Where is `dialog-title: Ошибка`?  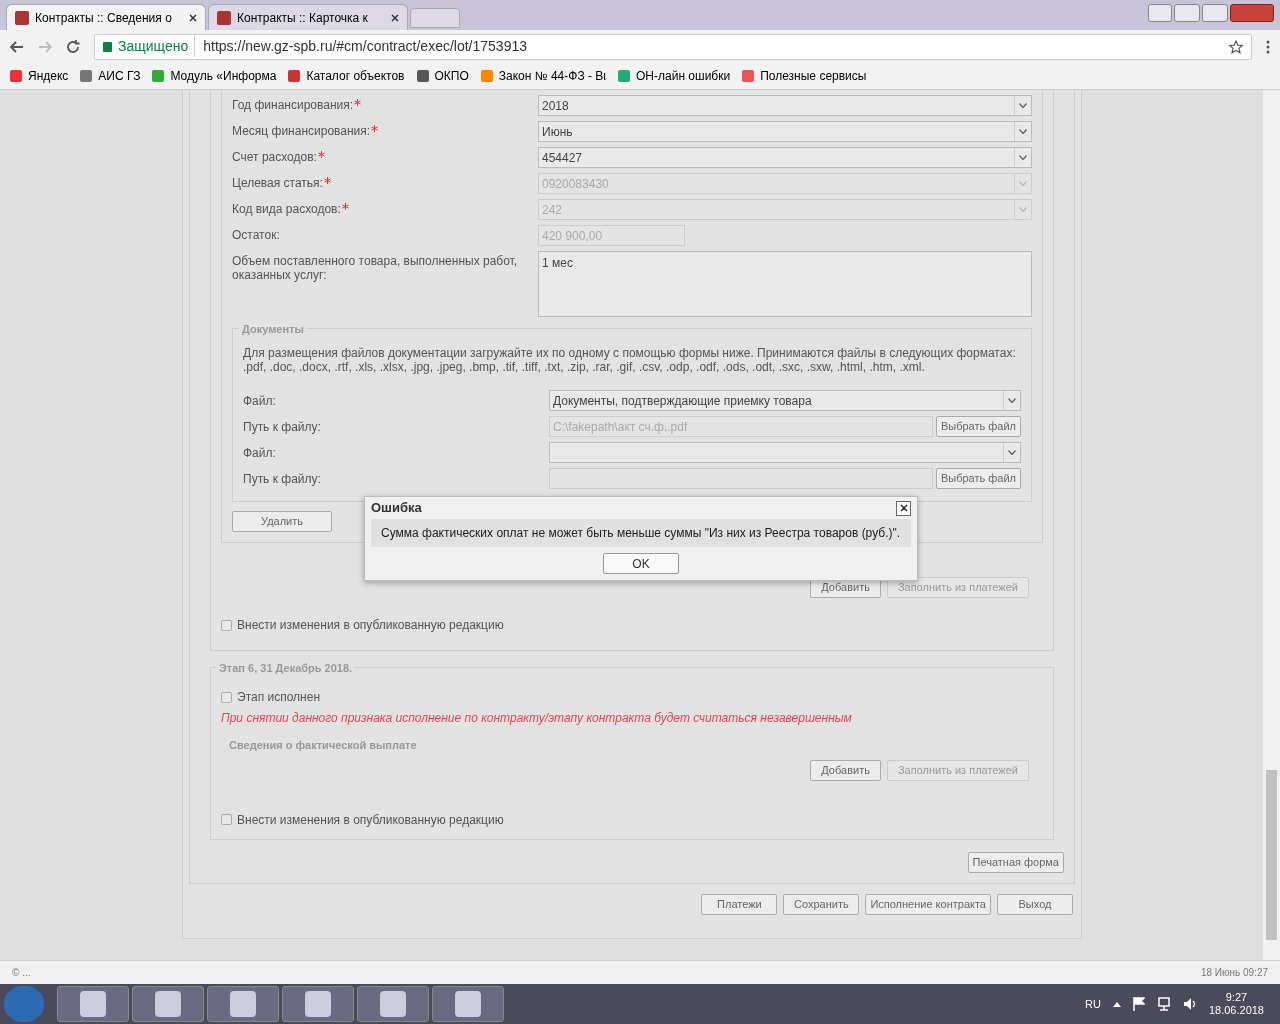
dialog-title: Ошибка is located at coordinates (396, 508).